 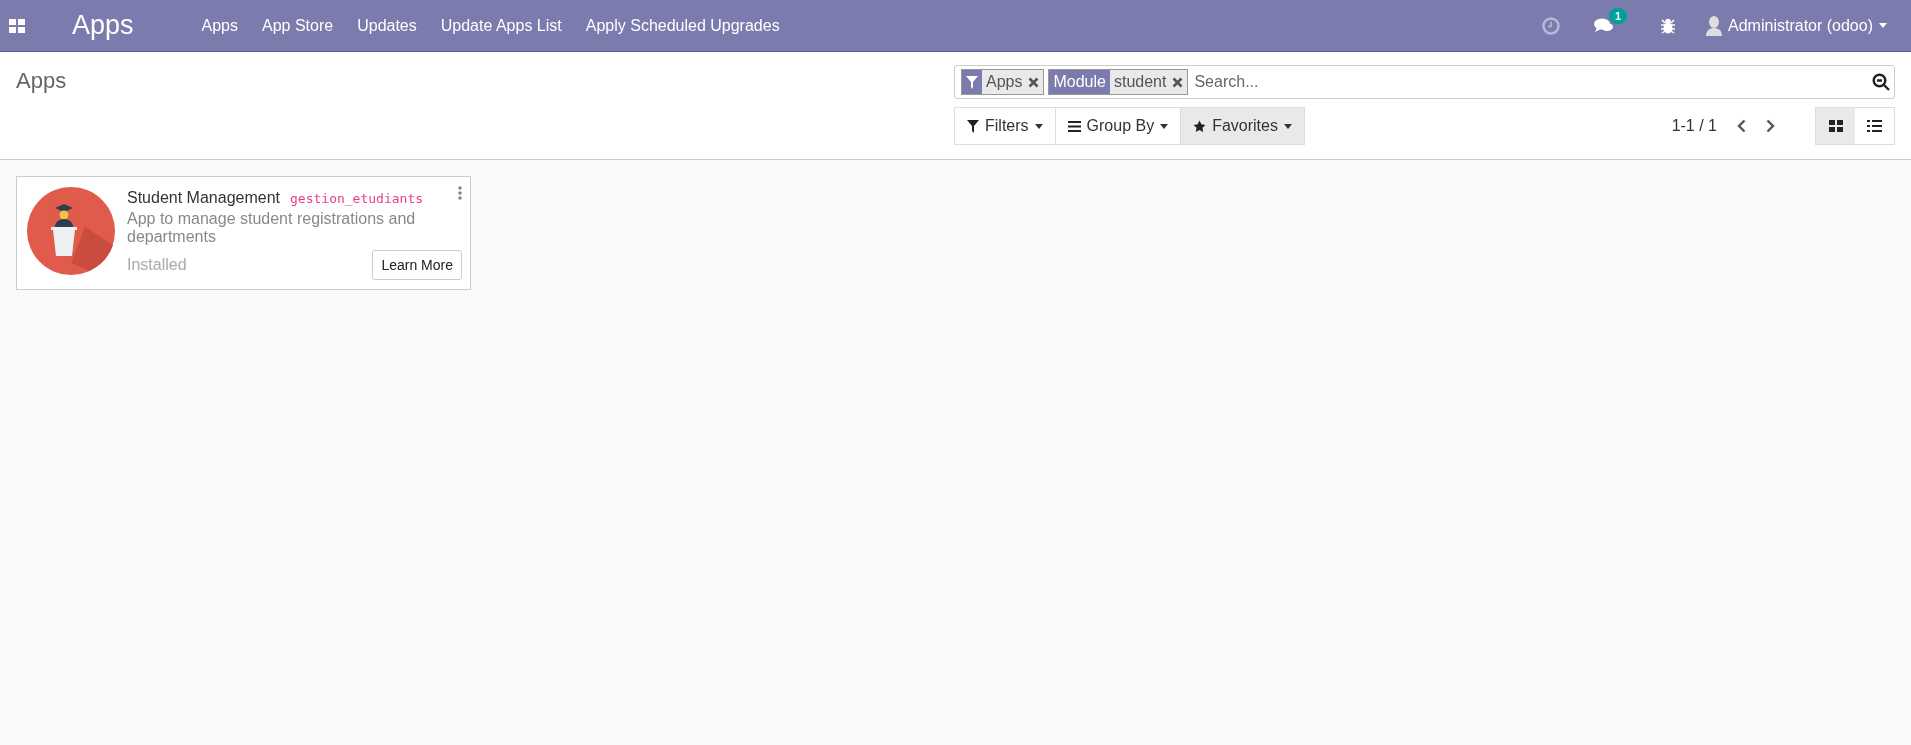 What do you see at coordinates (1874, 126) in the screenshot?
I see `list-icon` at bounding box center [1874, 126].